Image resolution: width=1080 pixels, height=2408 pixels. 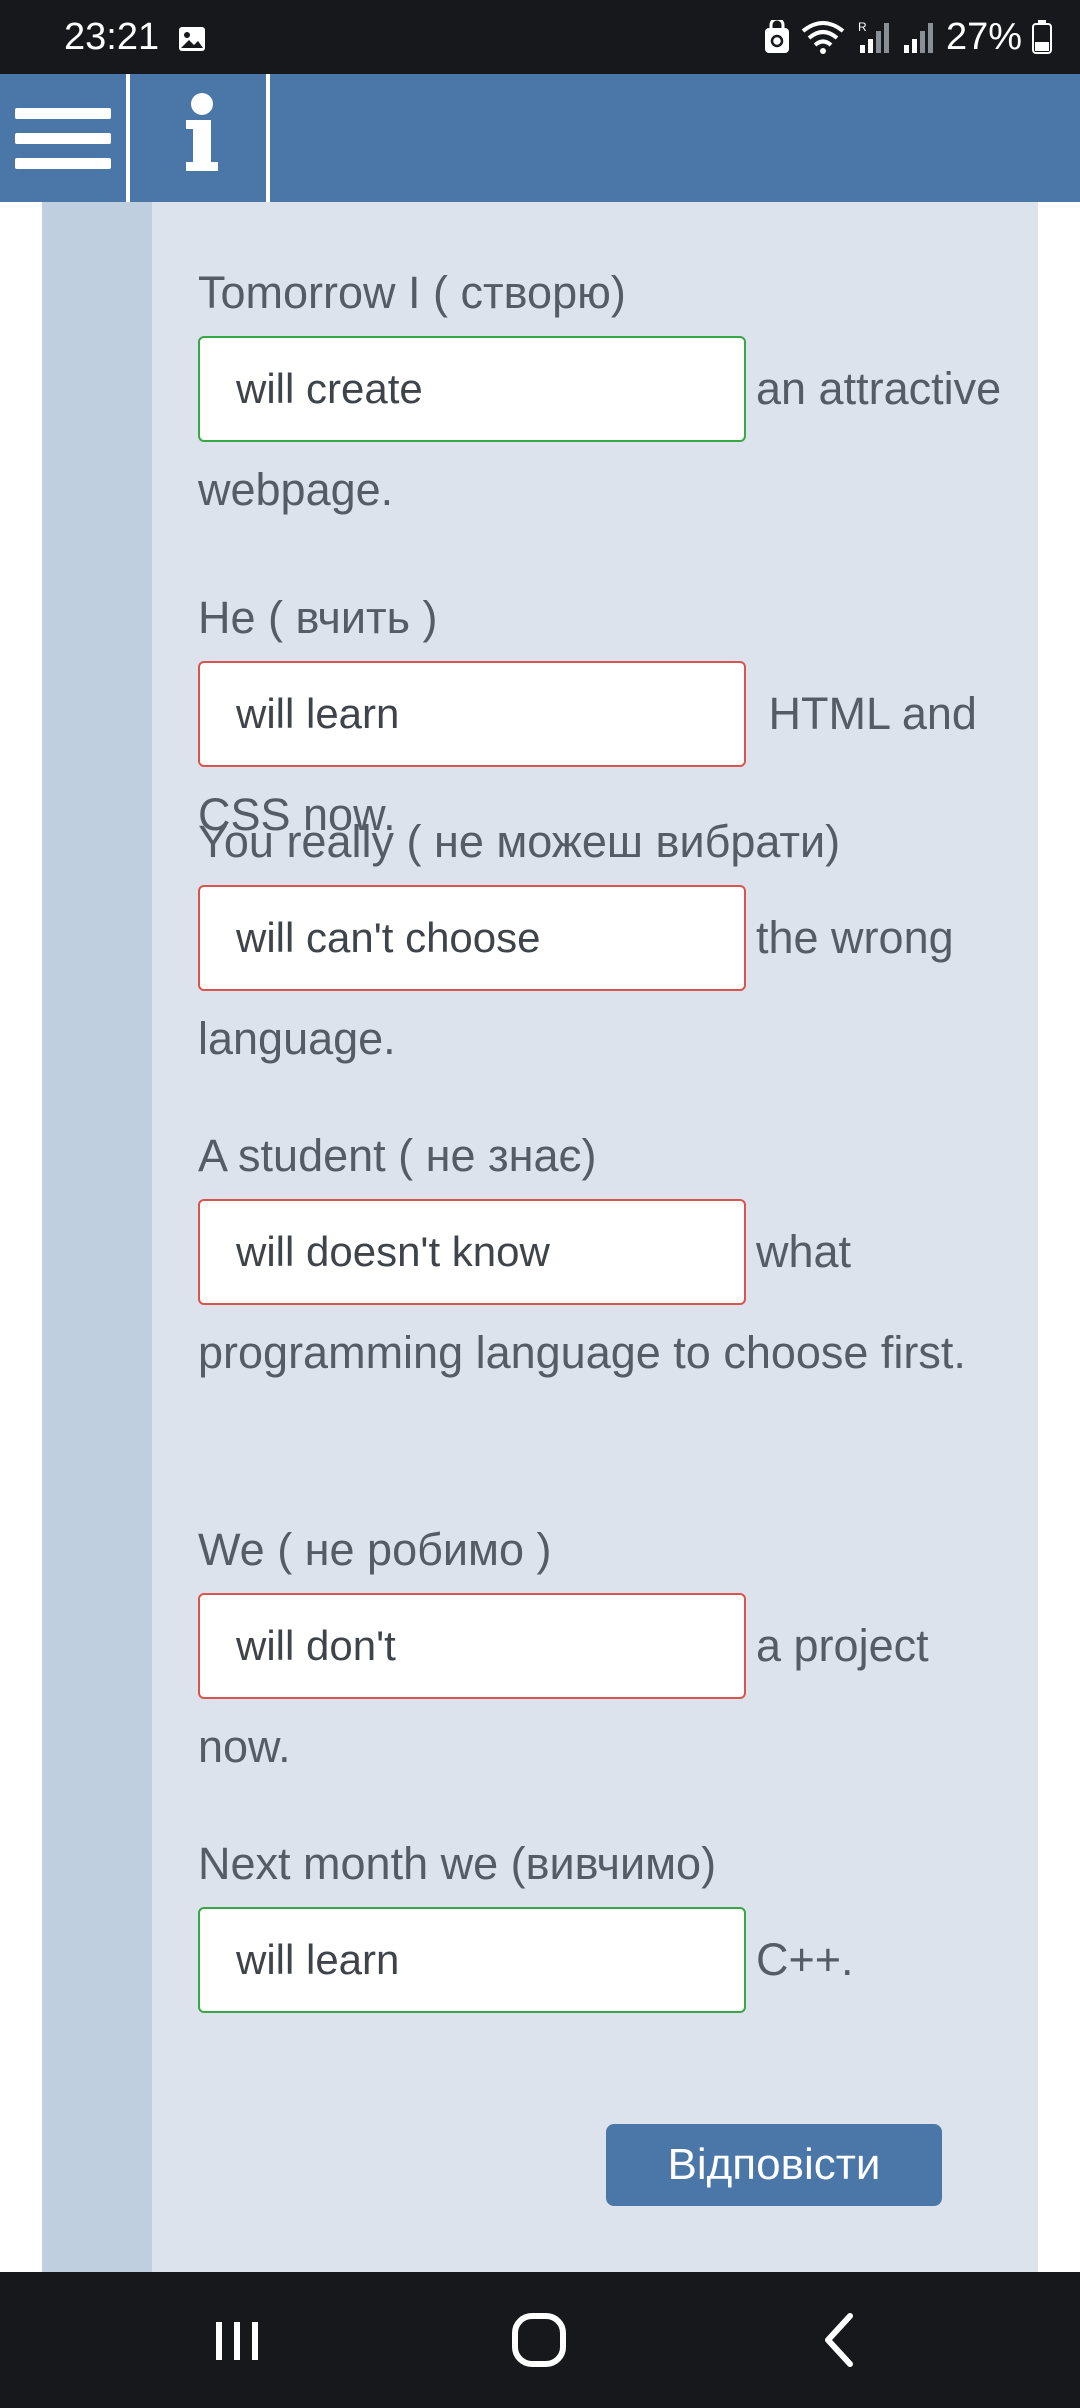 I want to click on signal-icon, so click(x=918, y=38).